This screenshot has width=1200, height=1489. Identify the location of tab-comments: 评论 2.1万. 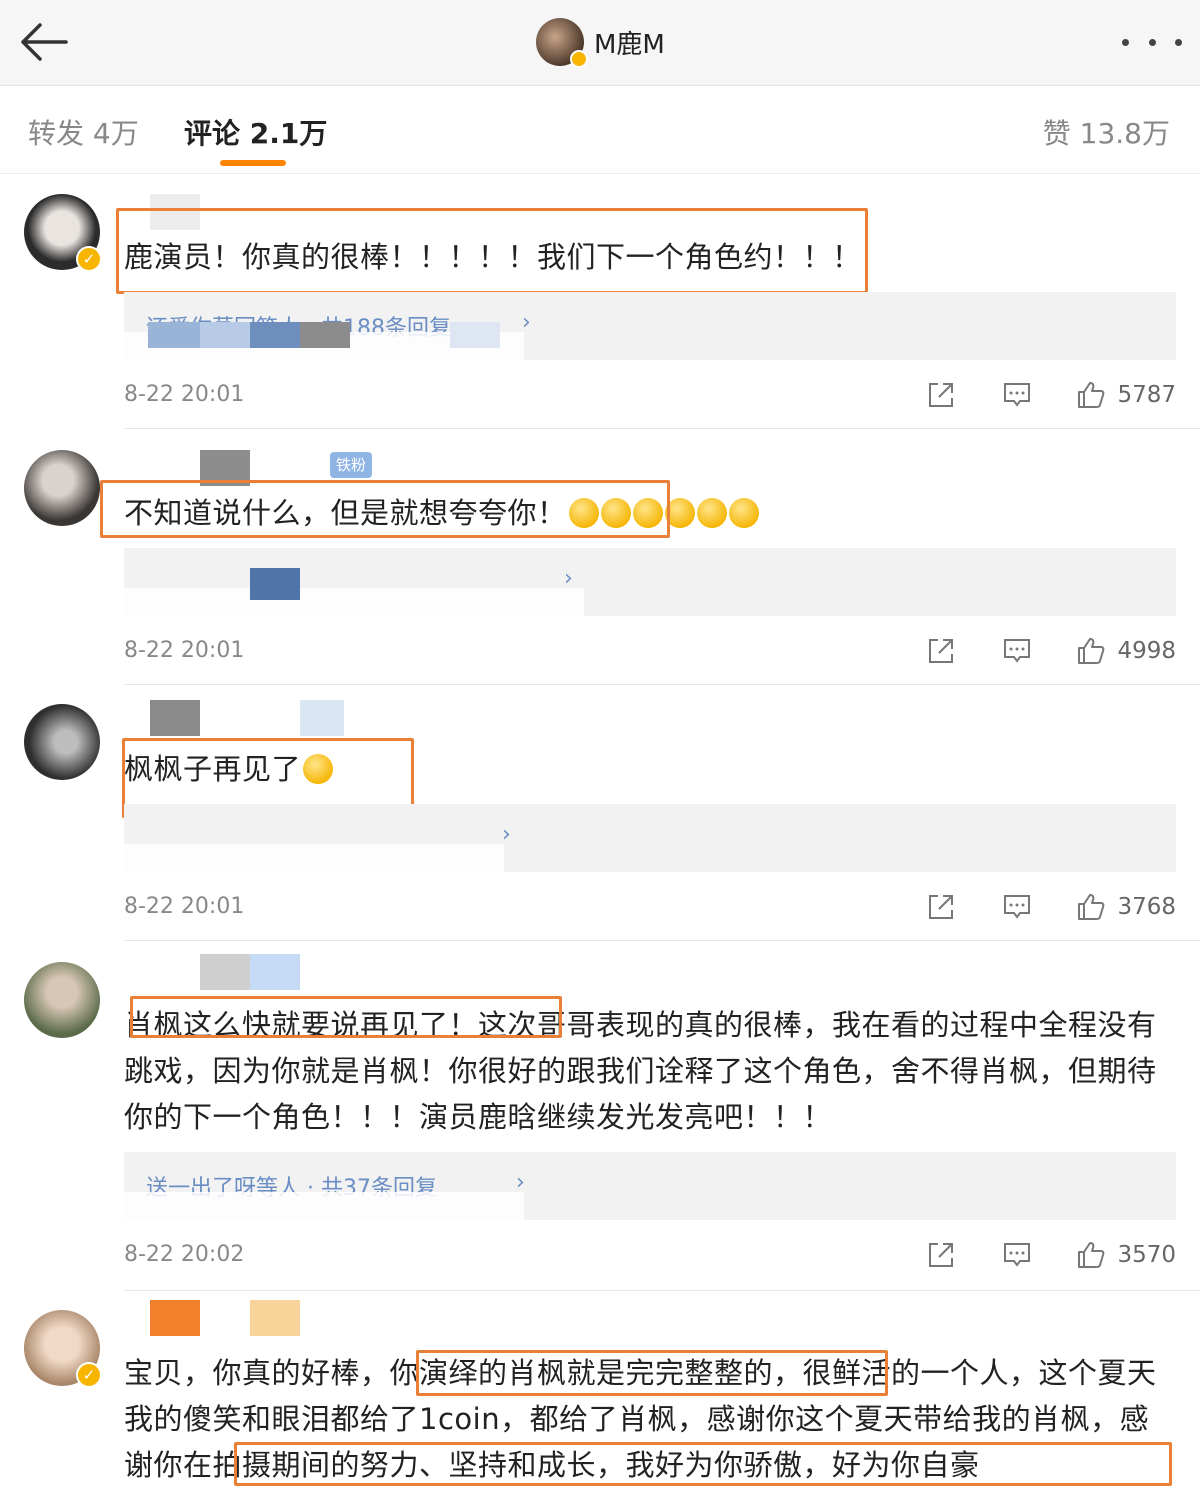
(255, 132).